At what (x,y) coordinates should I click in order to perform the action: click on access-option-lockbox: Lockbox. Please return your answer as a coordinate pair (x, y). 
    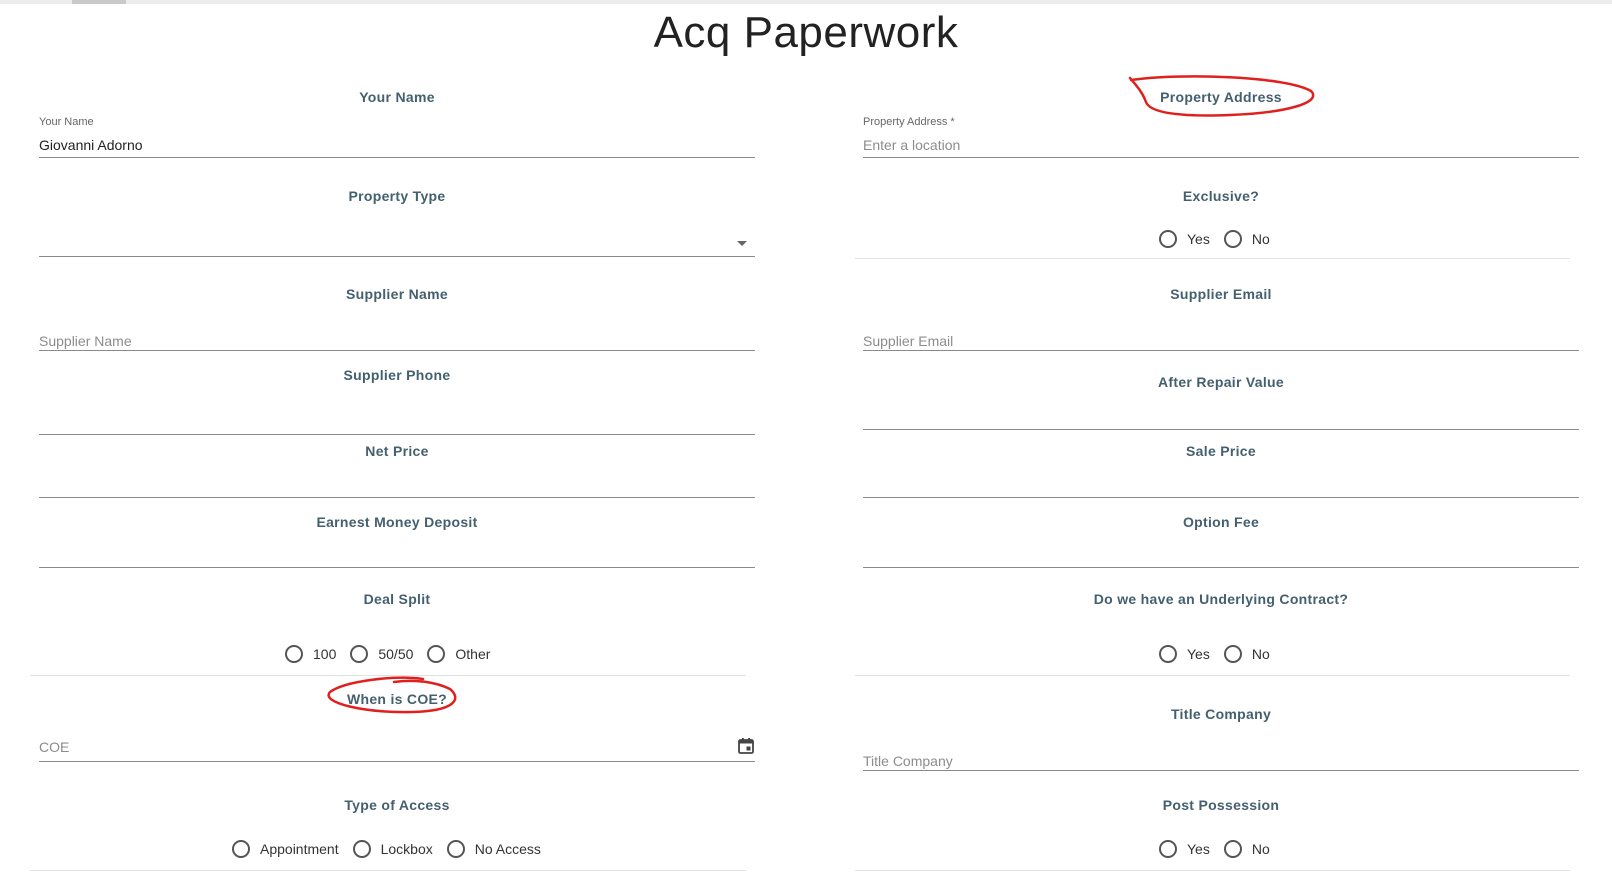
    Looking at the image, I should click on (392, 849).